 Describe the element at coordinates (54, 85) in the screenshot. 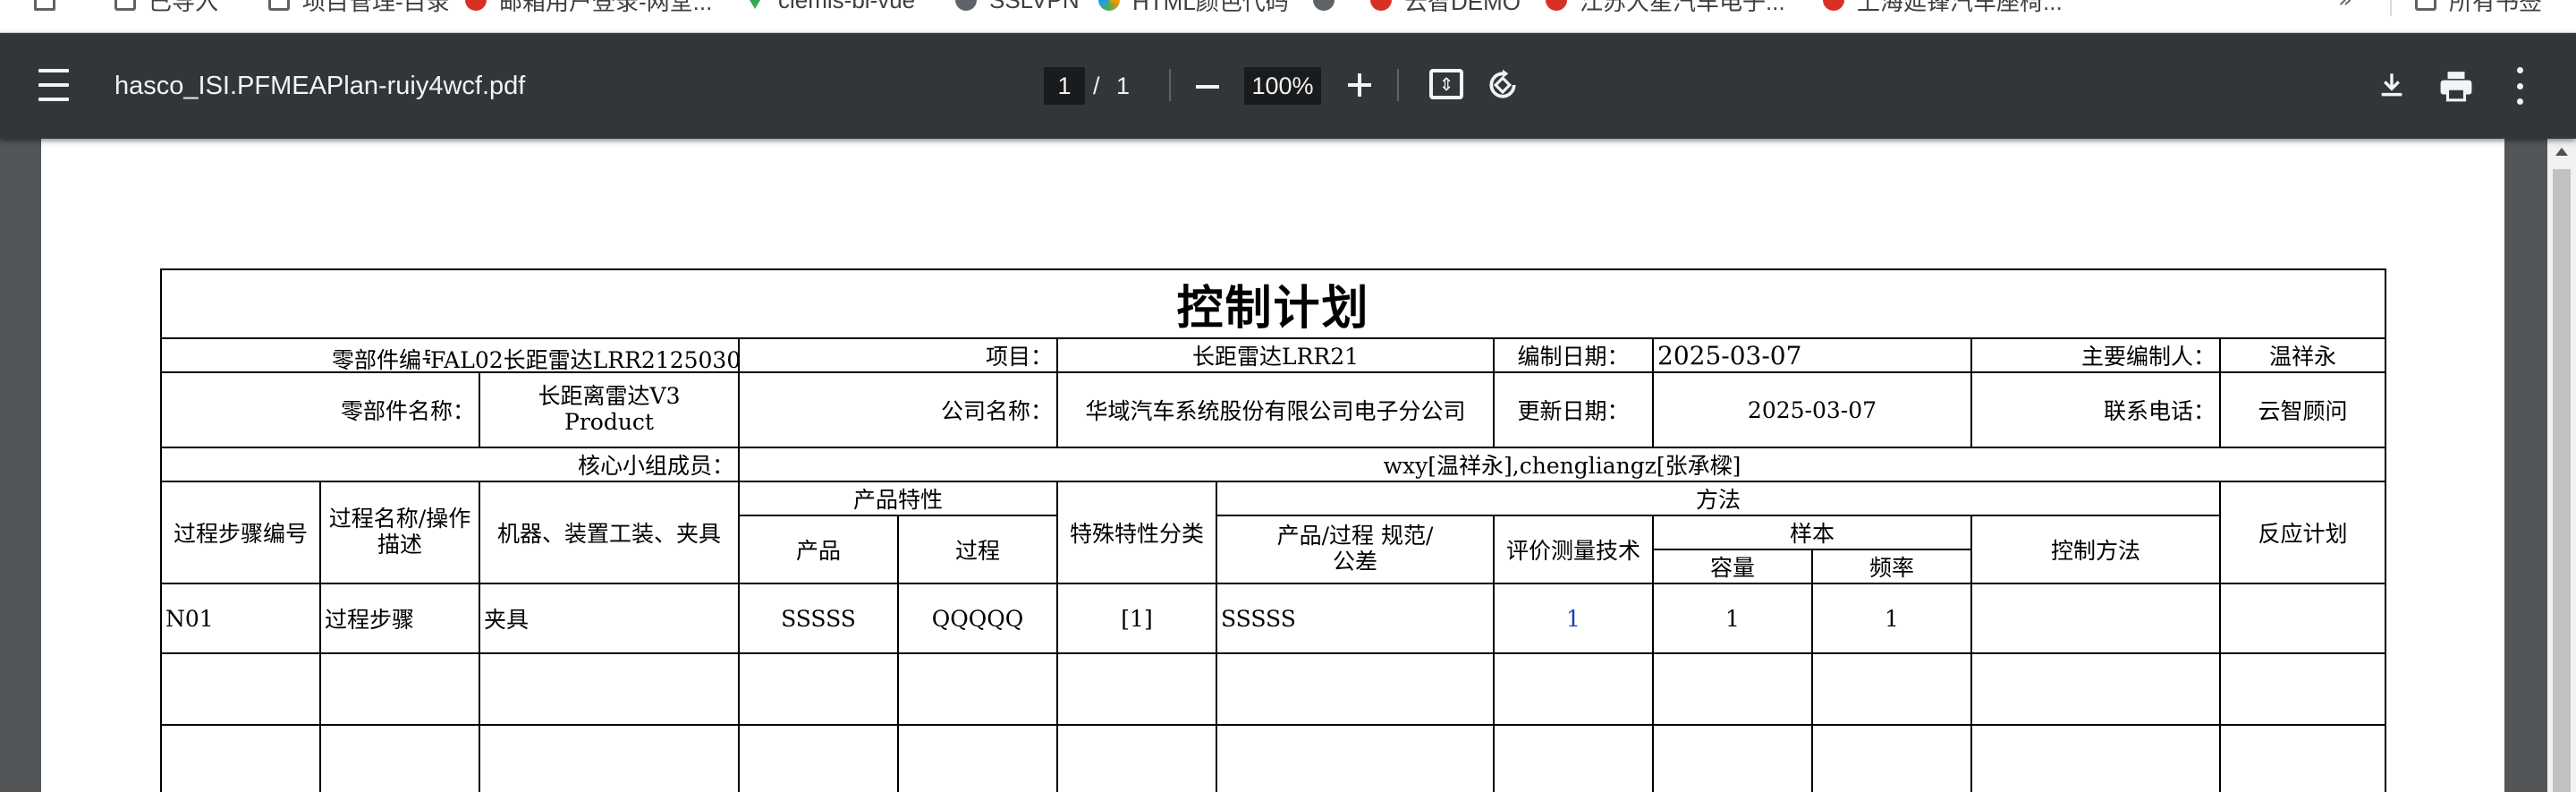

I see `menu-button` at that location.